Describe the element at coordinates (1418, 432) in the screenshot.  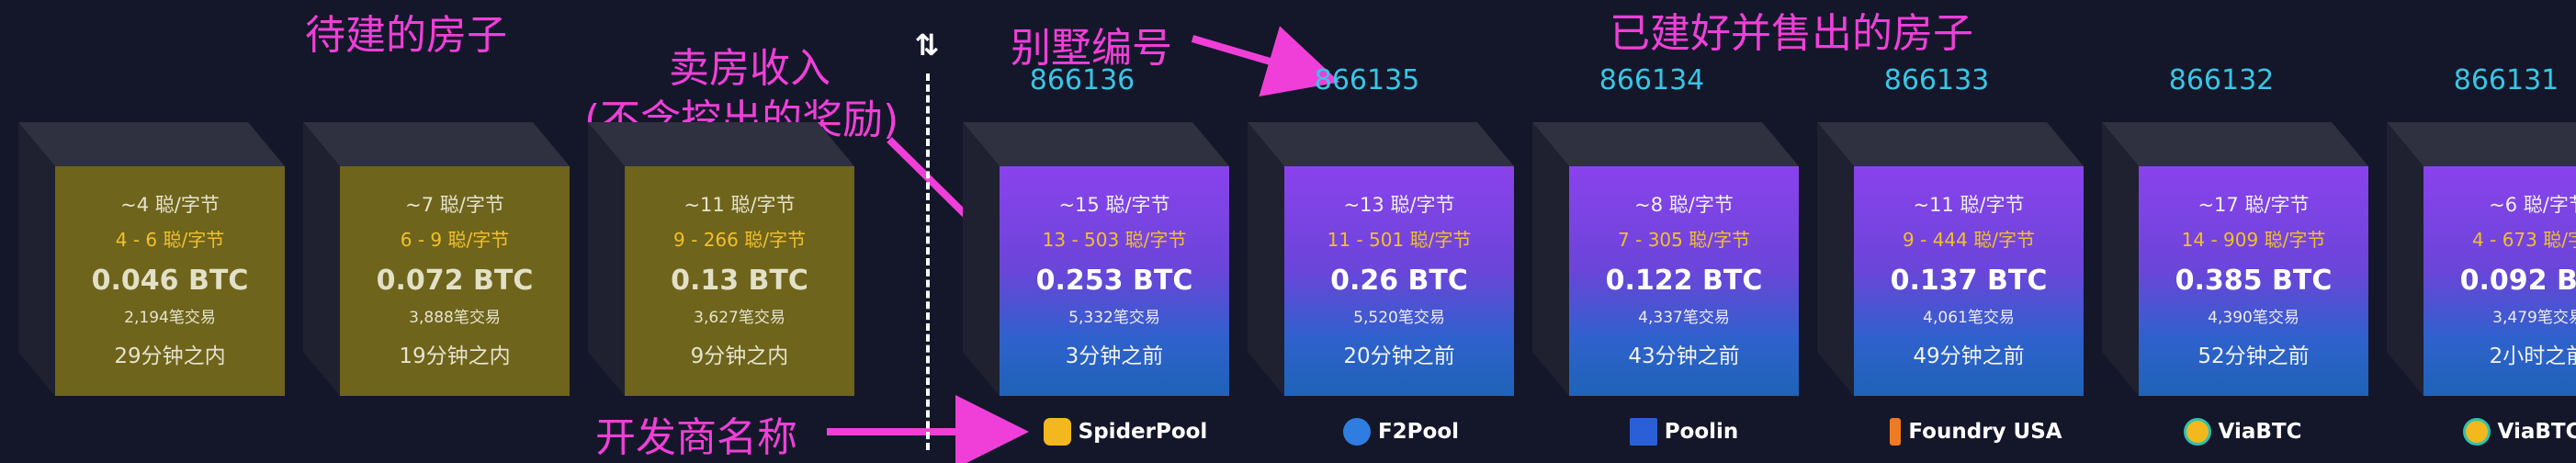
I see `pool-name: F2Pool` at that location.